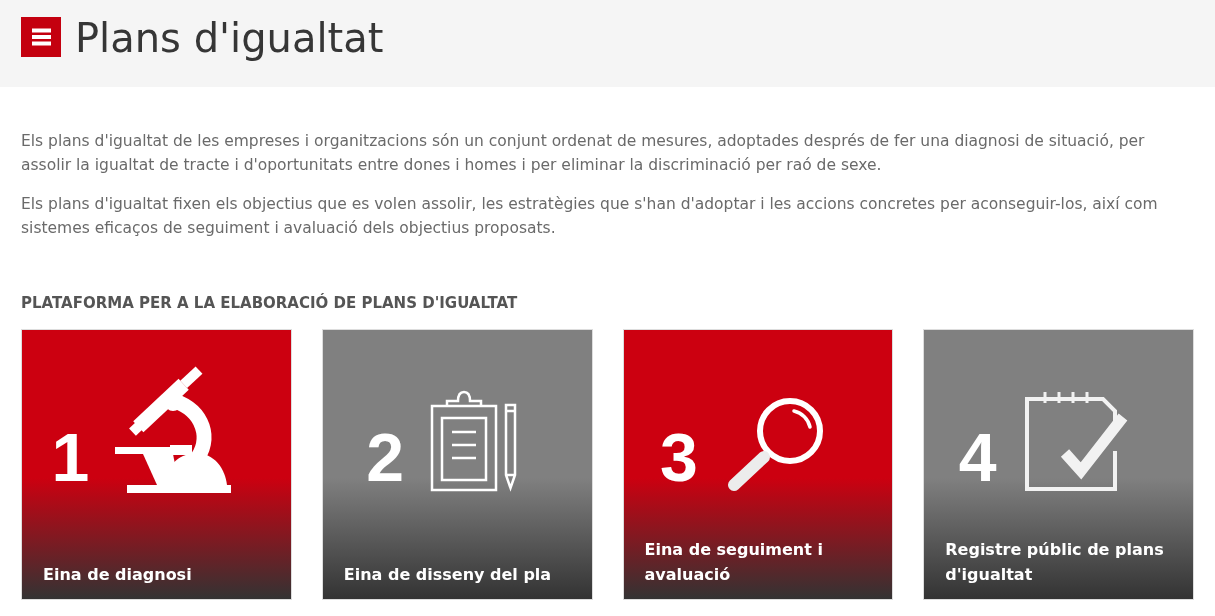 This screenshot has height=616, width=1215. I want to click on tool-card: 2 Eina de disseny del pla, so click(457, 464).